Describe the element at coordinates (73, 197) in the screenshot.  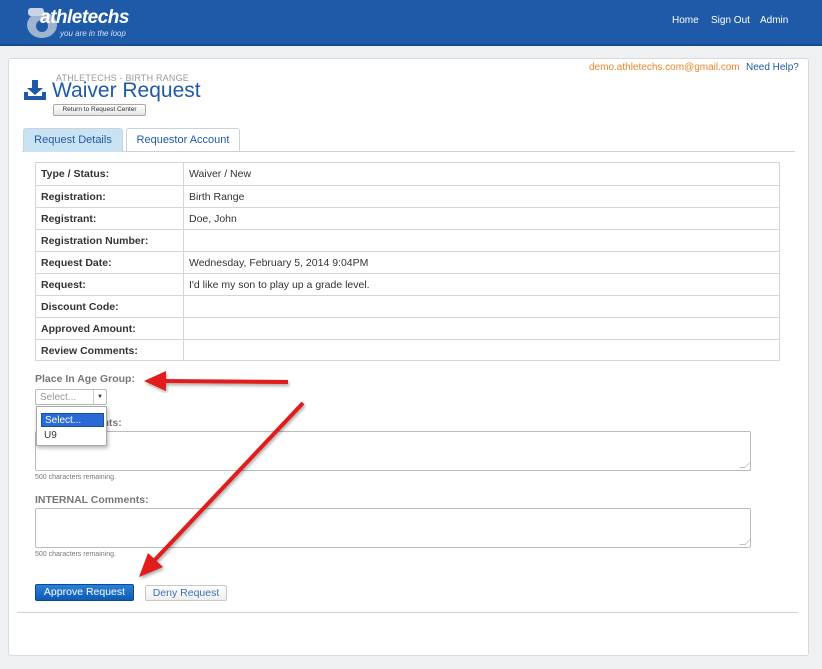
I see `row-label: Registration:` at that location.